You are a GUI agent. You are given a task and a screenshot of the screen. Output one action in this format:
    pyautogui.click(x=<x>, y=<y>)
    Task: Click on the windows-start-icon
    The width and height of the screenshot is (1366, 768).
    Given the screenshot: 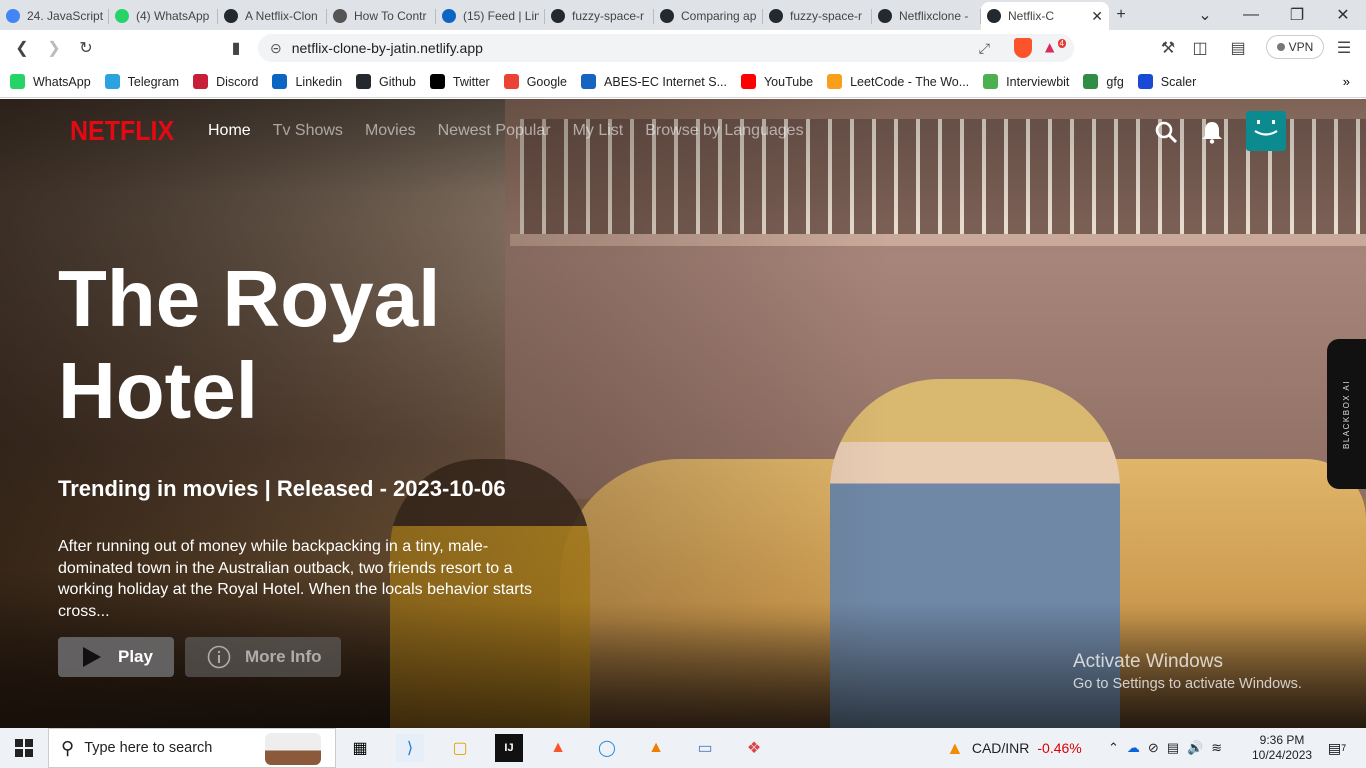 What is the action you would take?
    pyautogui.click(x=24, y=748)
    